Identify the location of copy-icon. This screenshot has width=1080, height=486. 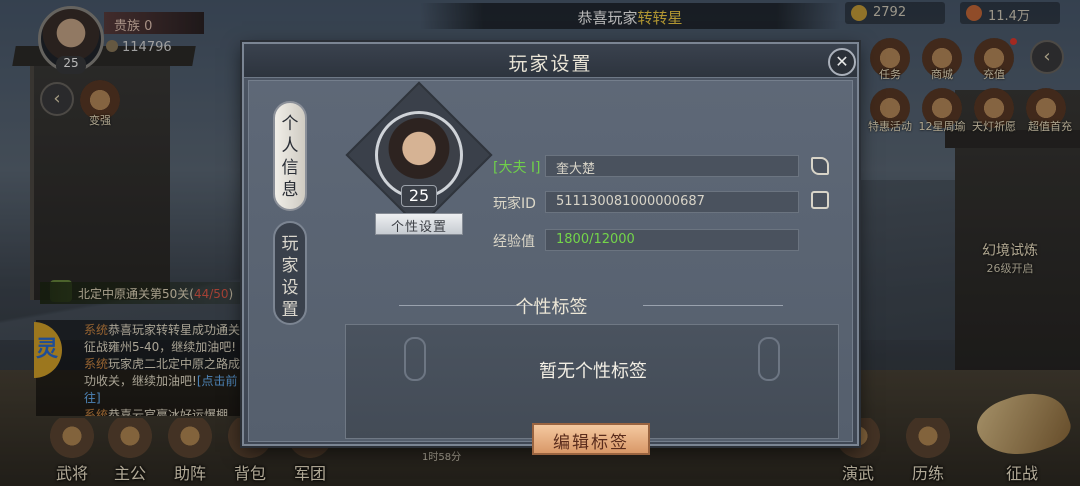
(820, 200).